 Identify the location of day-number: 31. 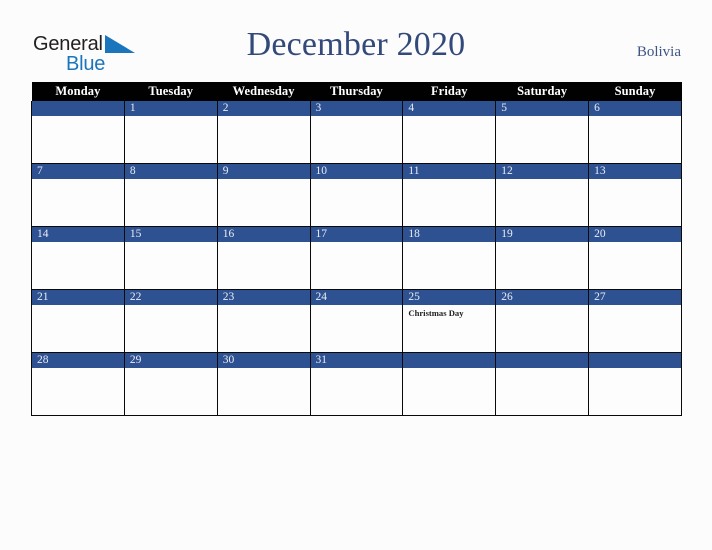
(356, 360).